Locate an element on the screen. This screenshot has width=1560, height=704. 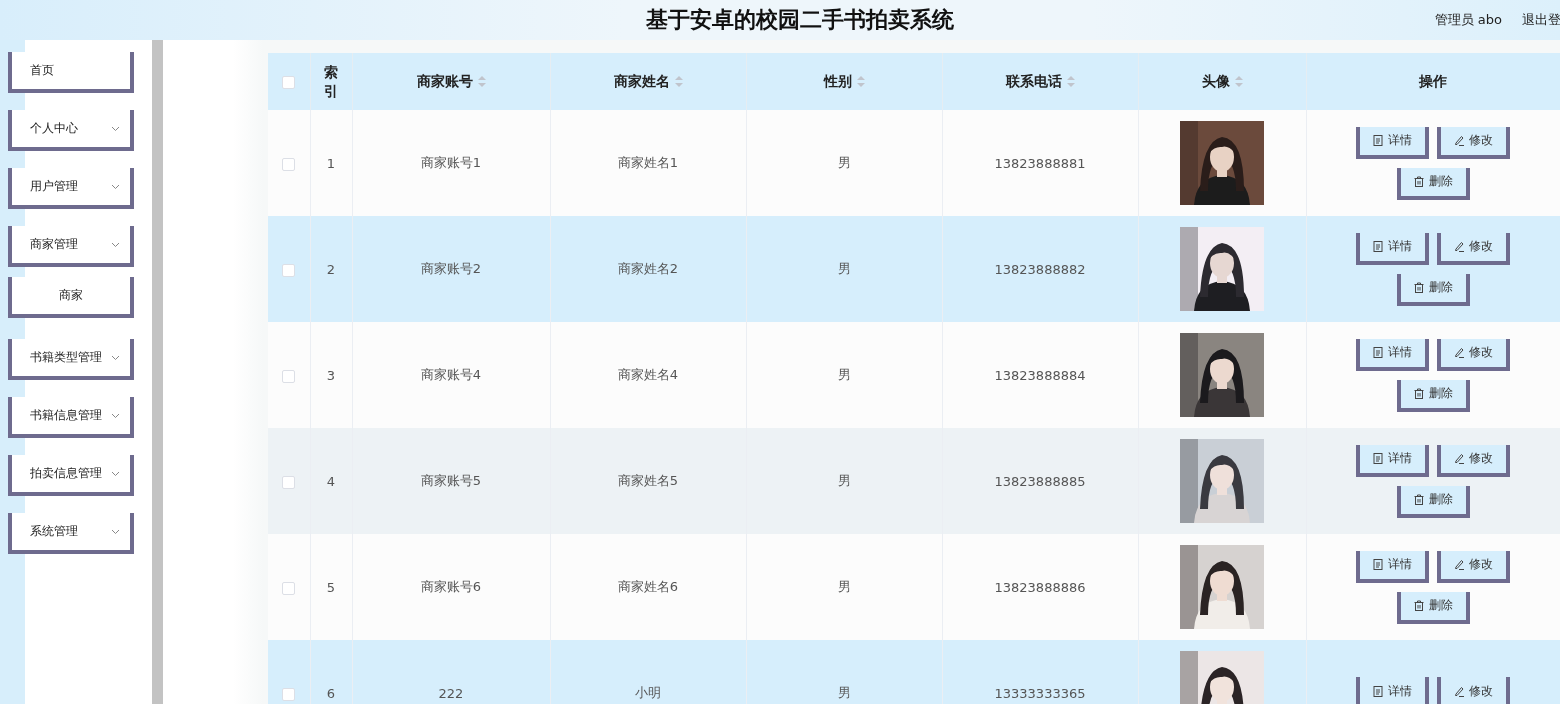
table-cell: 13823888882 is located at coordinates (1040, 269).